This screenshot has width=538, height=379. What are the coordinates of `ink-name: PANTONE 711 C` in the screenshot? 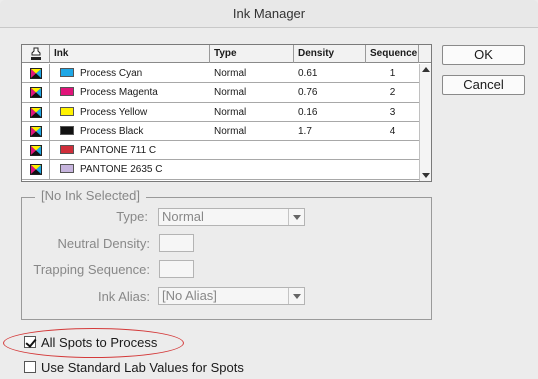 It's located at (118, 151).